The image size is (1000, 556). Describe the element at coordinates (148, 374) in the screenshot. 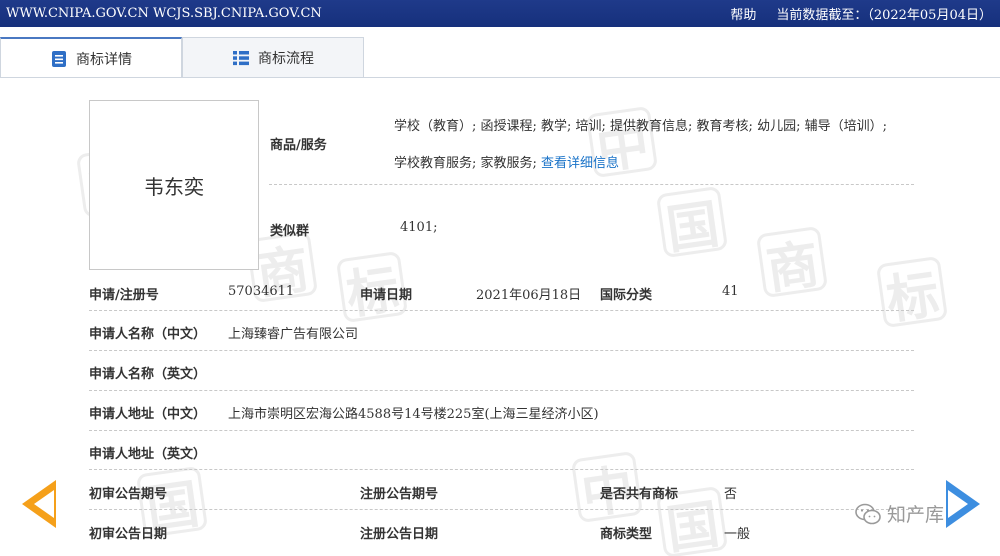

I see `applicant-en-label: 申请人名称（英文）` at that location.